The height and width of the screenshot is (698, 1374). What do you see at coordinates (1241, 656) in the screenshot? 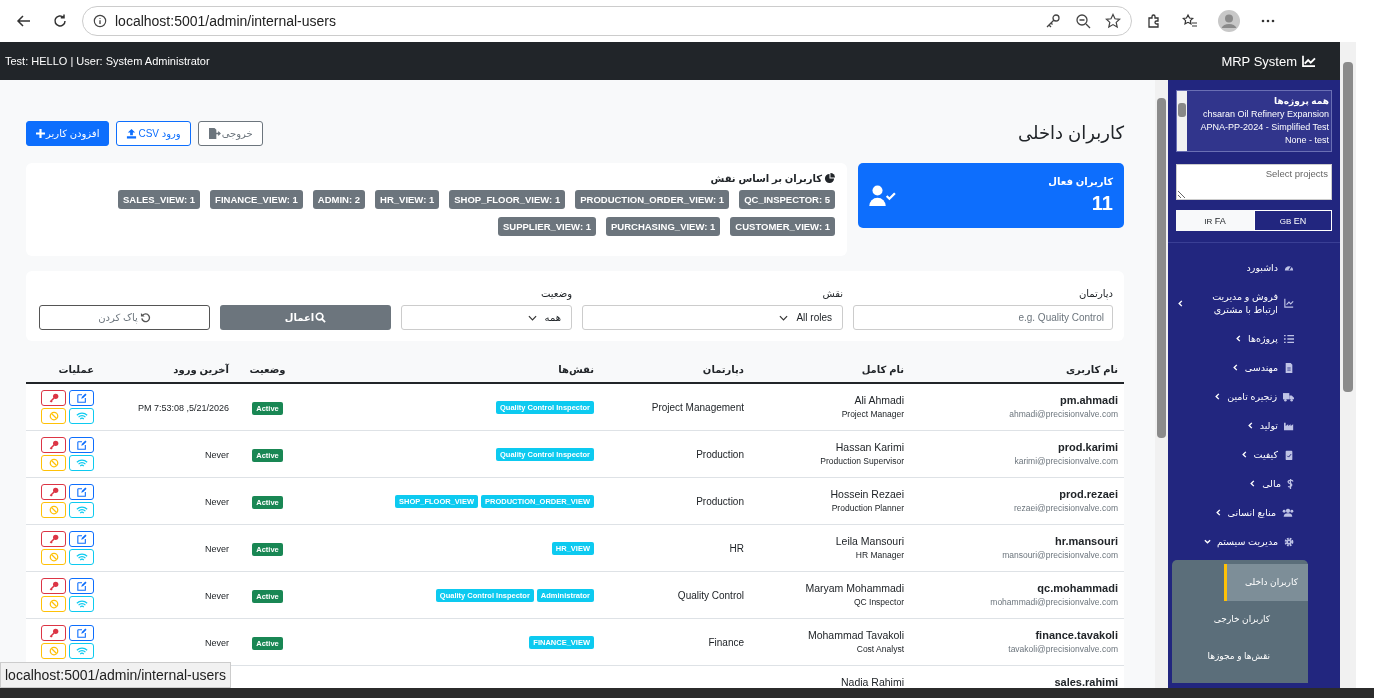
I see `submenu-item: نقش‌ها و مجوزها` at bounding box center [1241, 656].